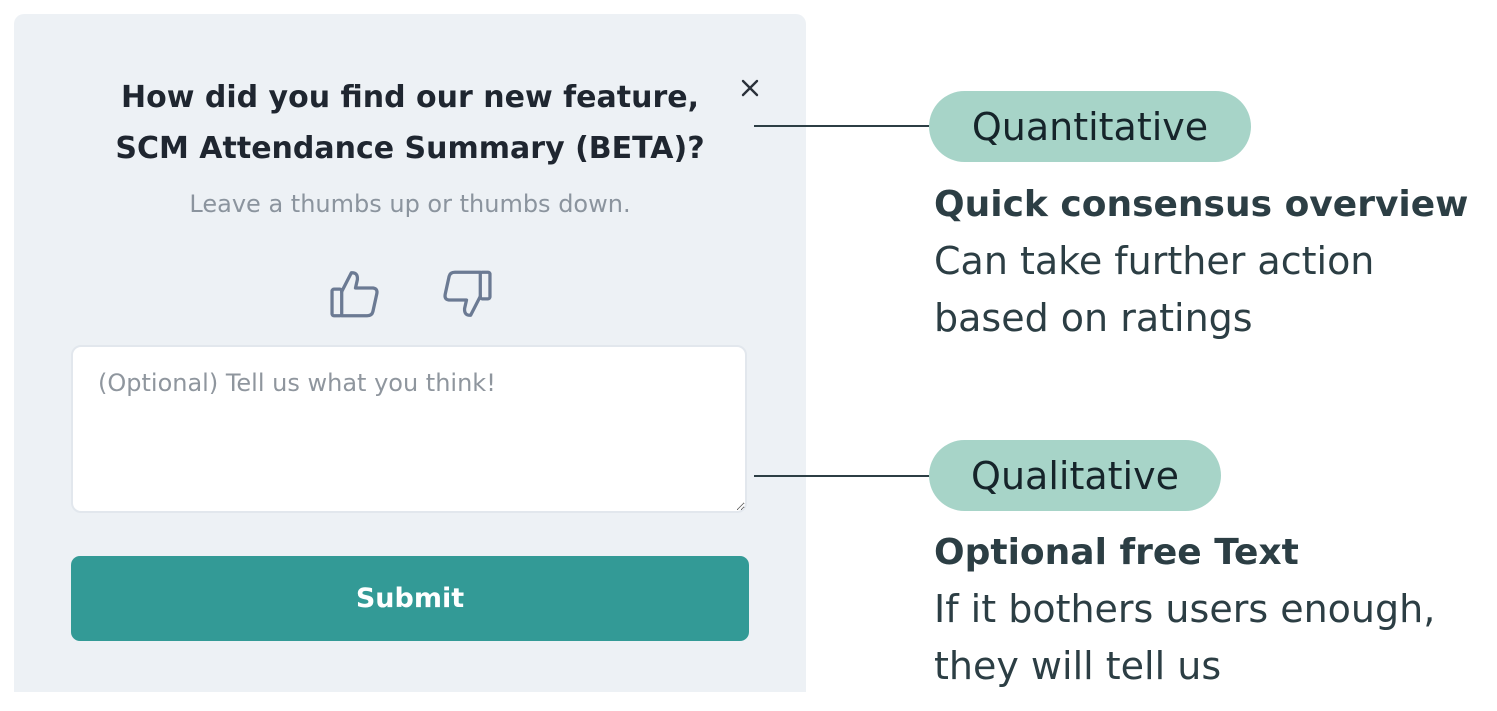 This screenshot has height=711, width=1497. I want to click on qualitative-heading: Optional free Text, so click(1116, 552).